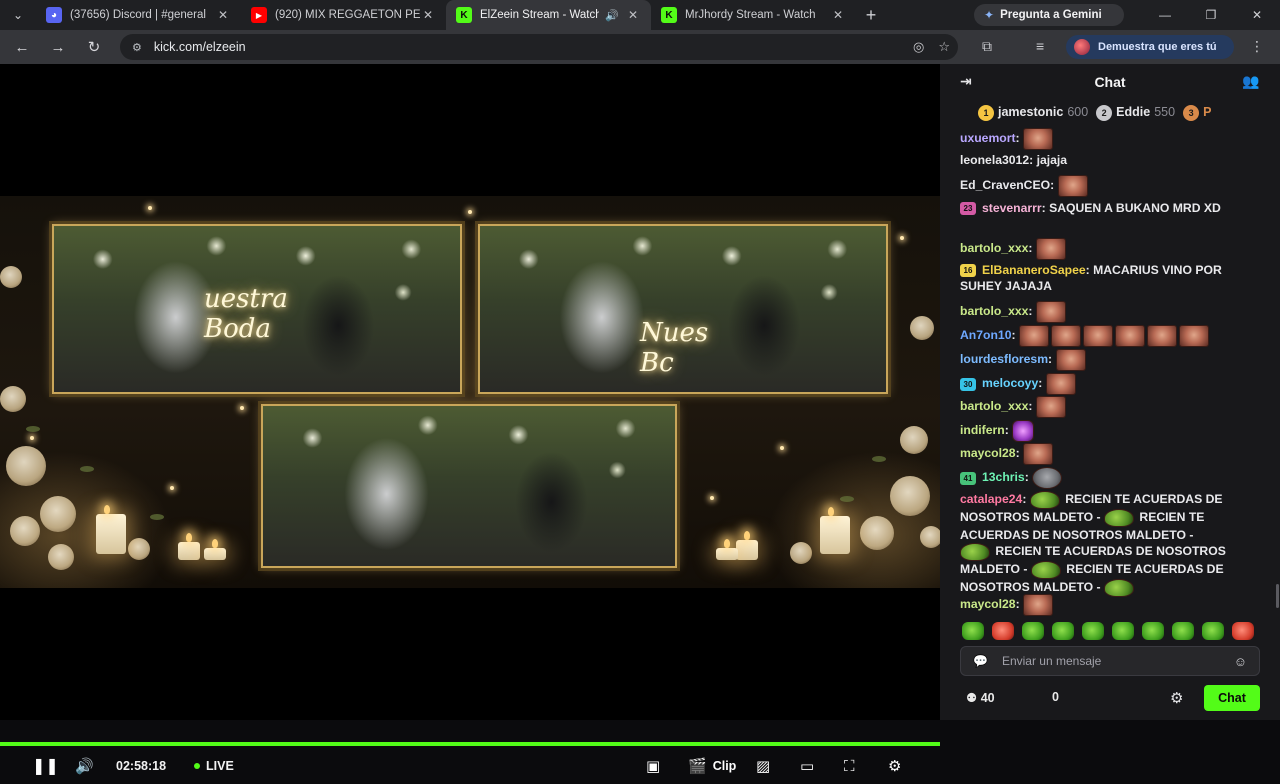 This screenshot has height=784, width=1280. I want to click on extensions-icon: ⧉, so click(987, 46).